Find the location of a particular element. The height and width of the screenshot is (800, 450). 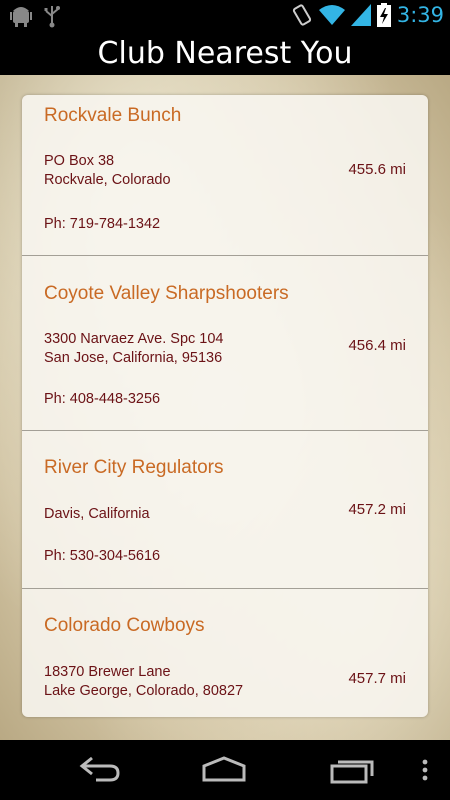

club-address-line1: PO Box 38 is located at coordinates (79, 161).